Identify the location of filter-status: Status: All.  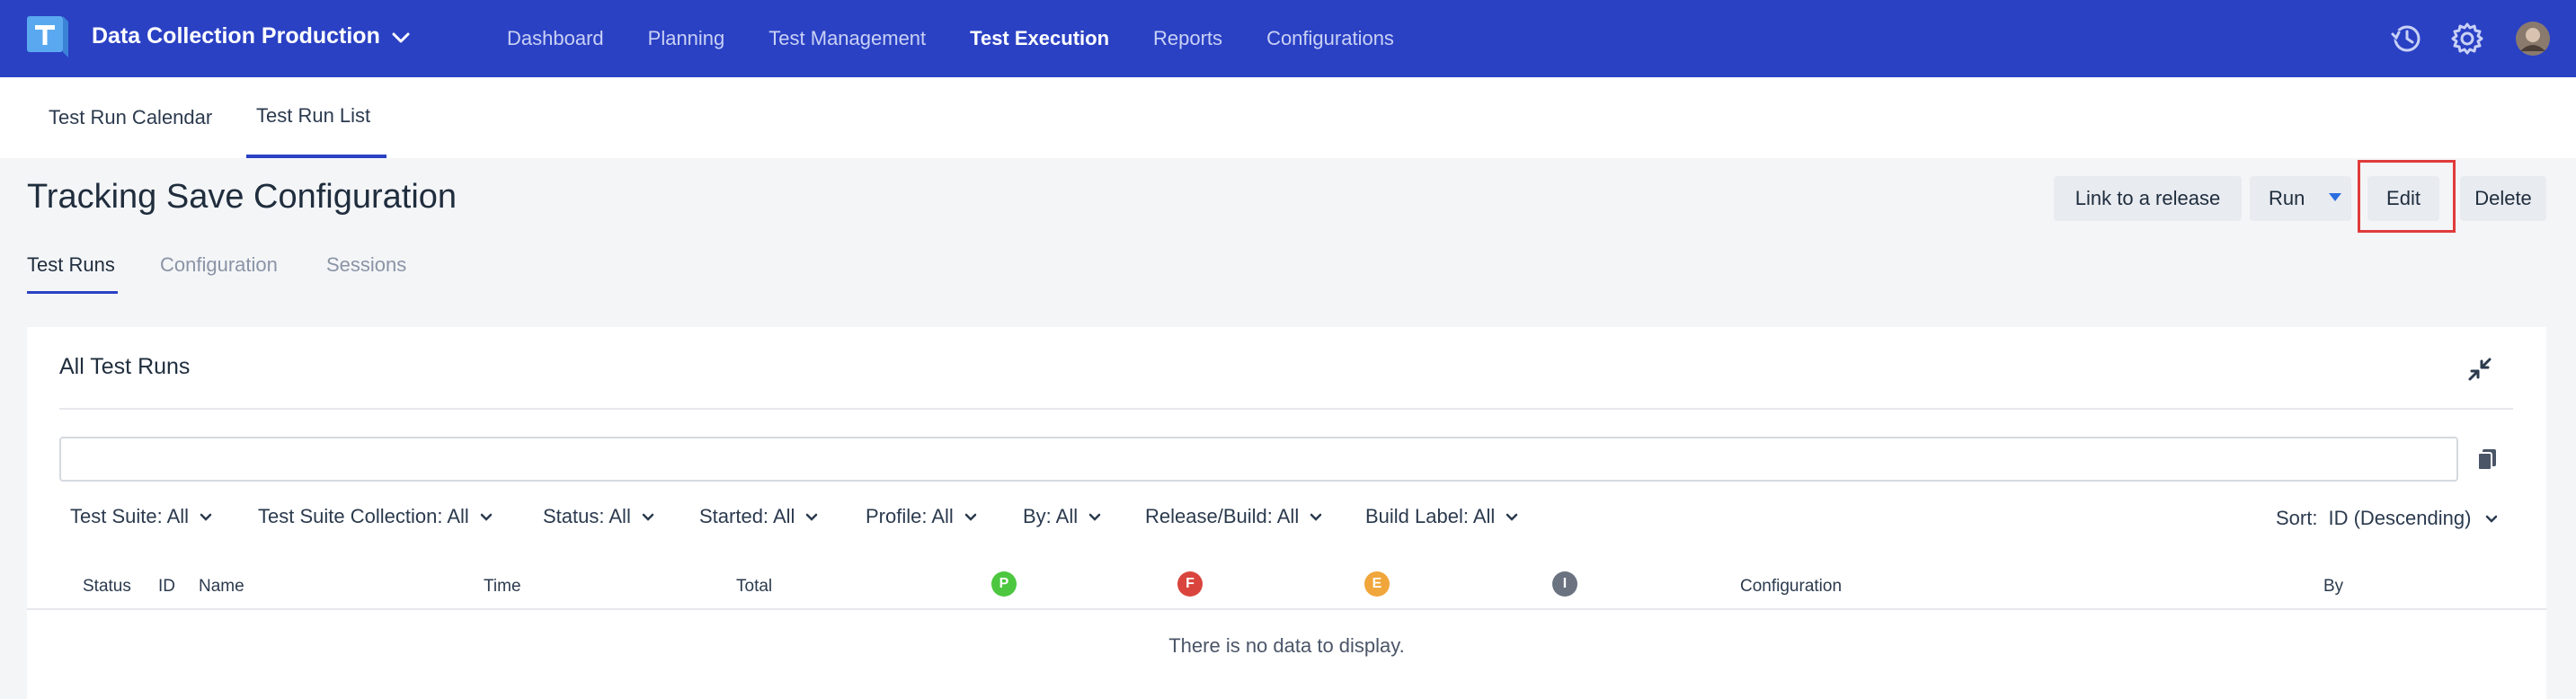
(599, 517).